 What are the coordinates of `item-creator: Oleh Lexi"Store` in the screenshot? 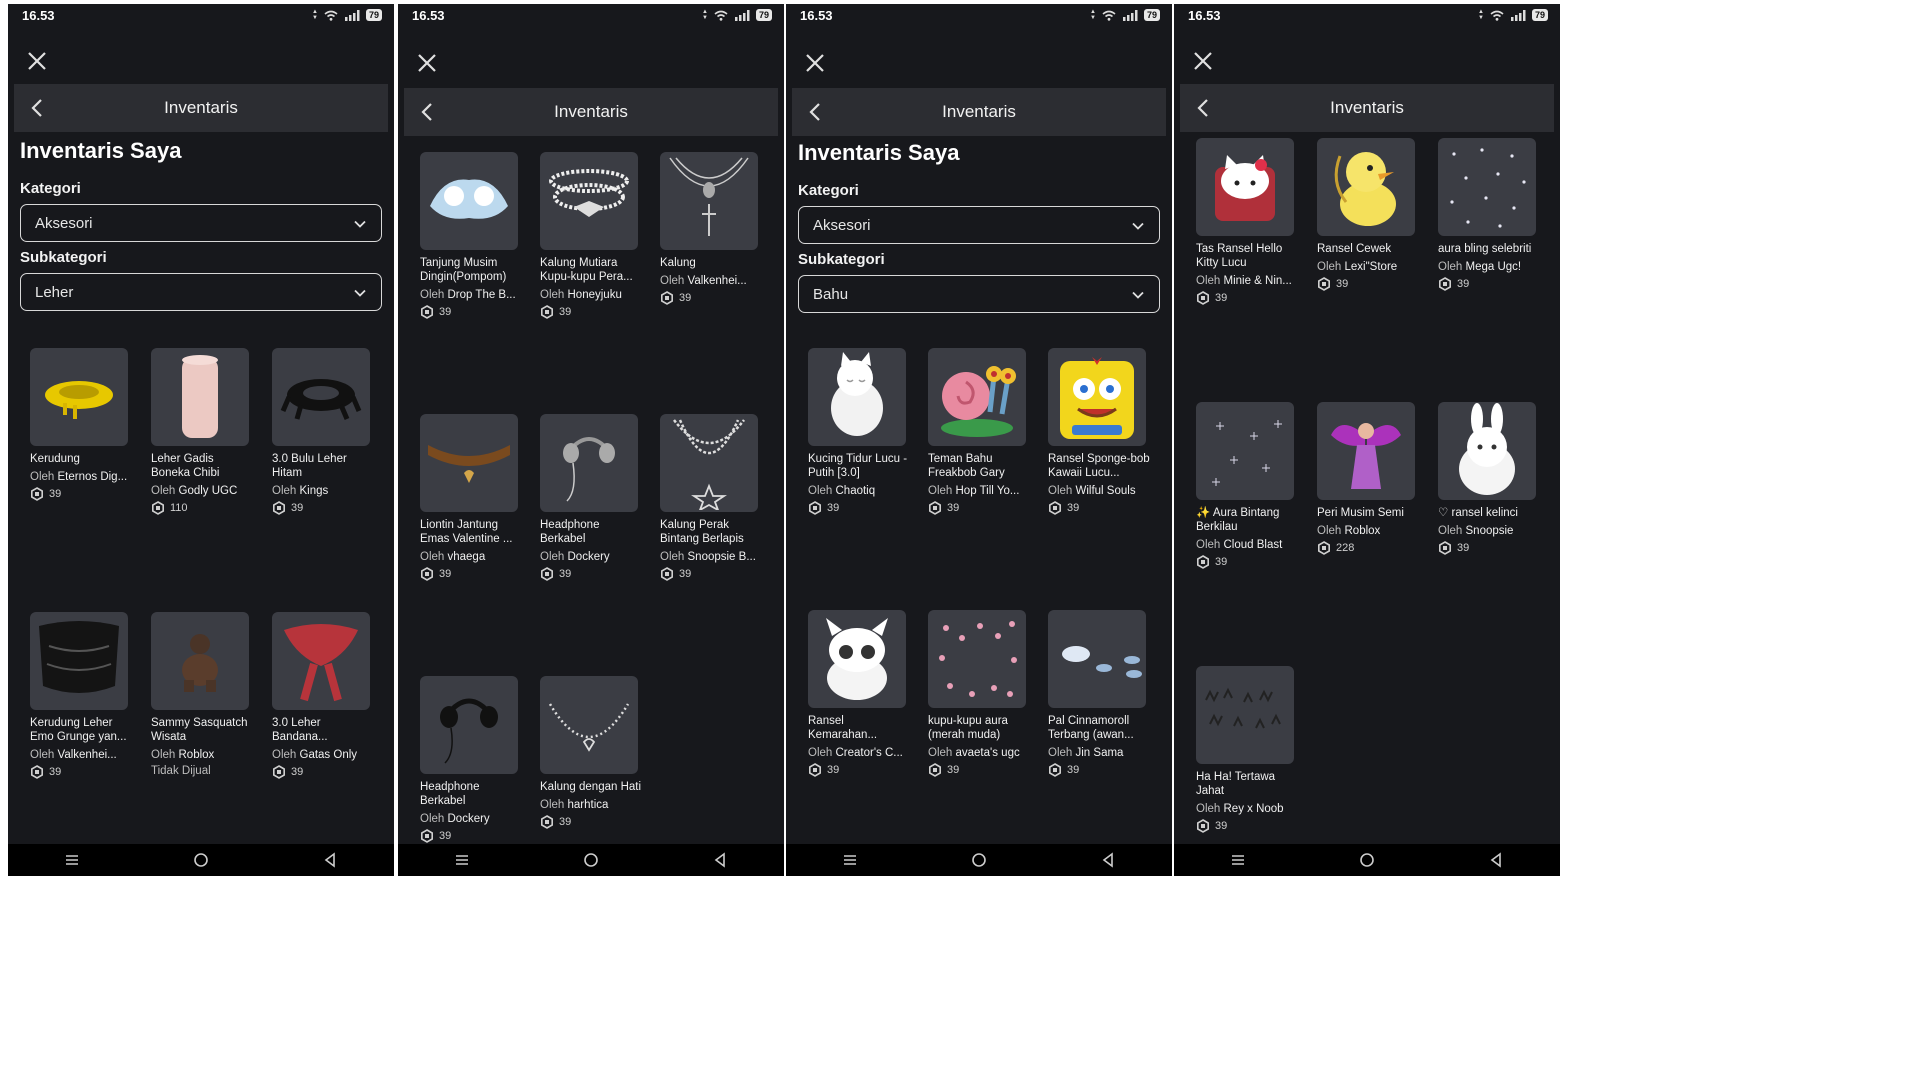 It's located at (1369, 267).